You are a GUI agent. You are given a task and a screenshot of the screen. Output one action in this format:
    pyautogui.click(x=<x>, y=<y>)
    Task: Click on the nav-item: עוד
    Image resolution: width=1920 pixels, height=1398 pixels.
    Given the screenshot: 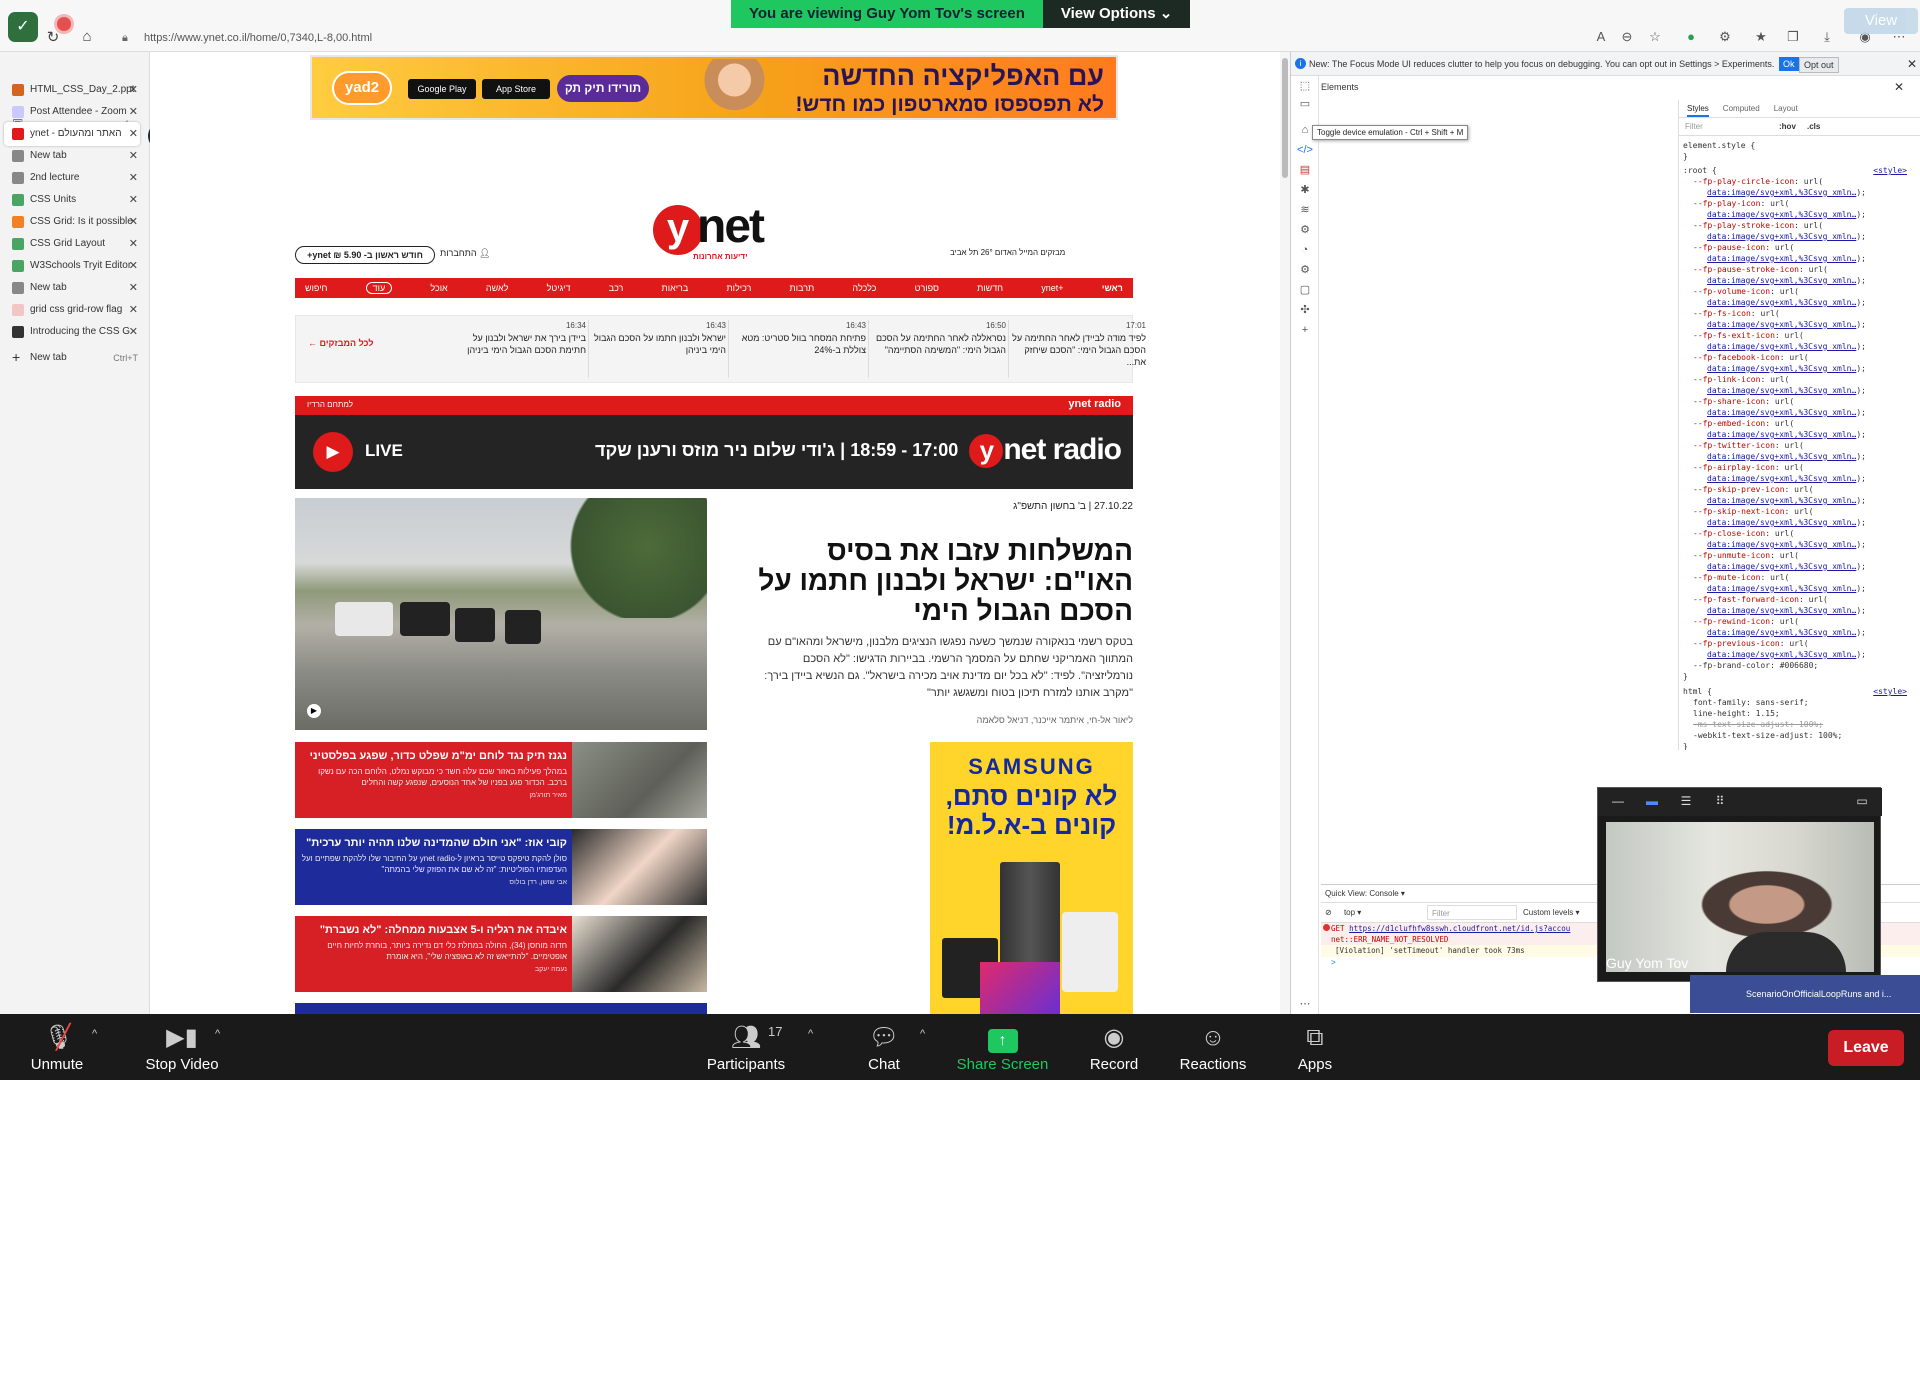 What is the action you would take?
    pyautogui.click(x=379, y=288)
    